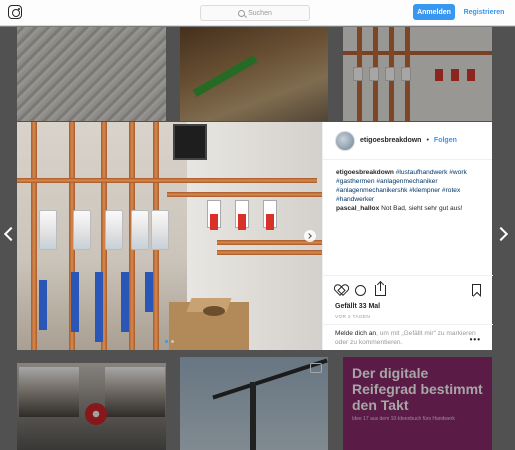  What do you see at coordinates (310, 236) in the screenshot?
I see `carousel-next-button` at bounding box center [310, 236].